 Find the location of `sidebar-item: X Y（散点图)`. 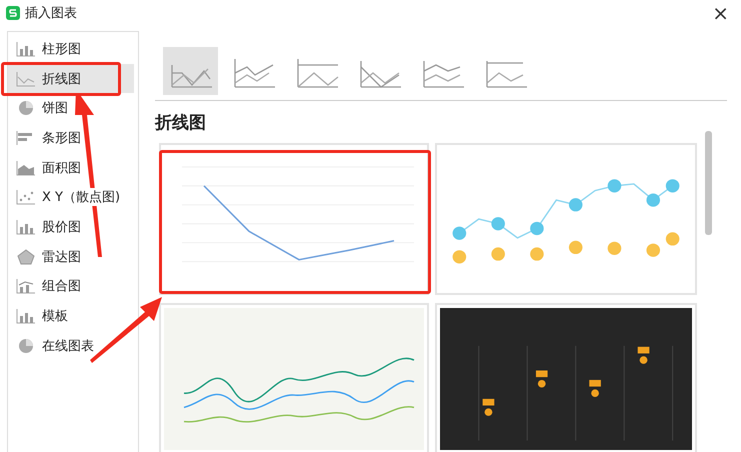

sidebar-item: X Y（散点图) is located at coordinates (71, 197).